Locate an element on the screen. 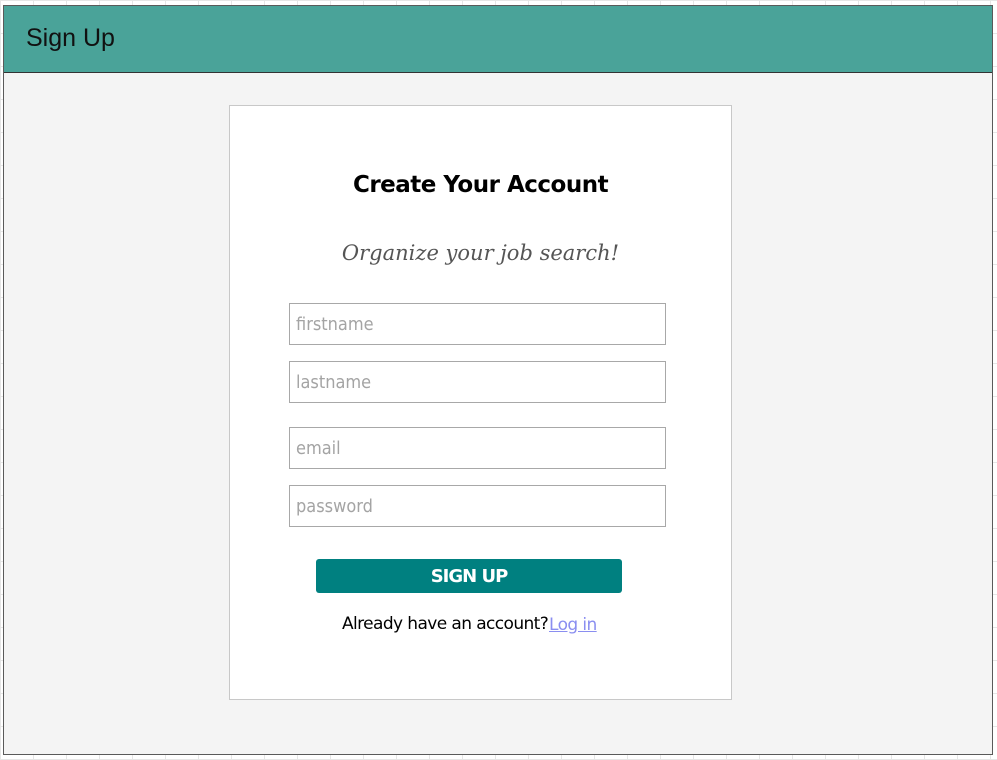  email-field is located at coordinates (477, 448).